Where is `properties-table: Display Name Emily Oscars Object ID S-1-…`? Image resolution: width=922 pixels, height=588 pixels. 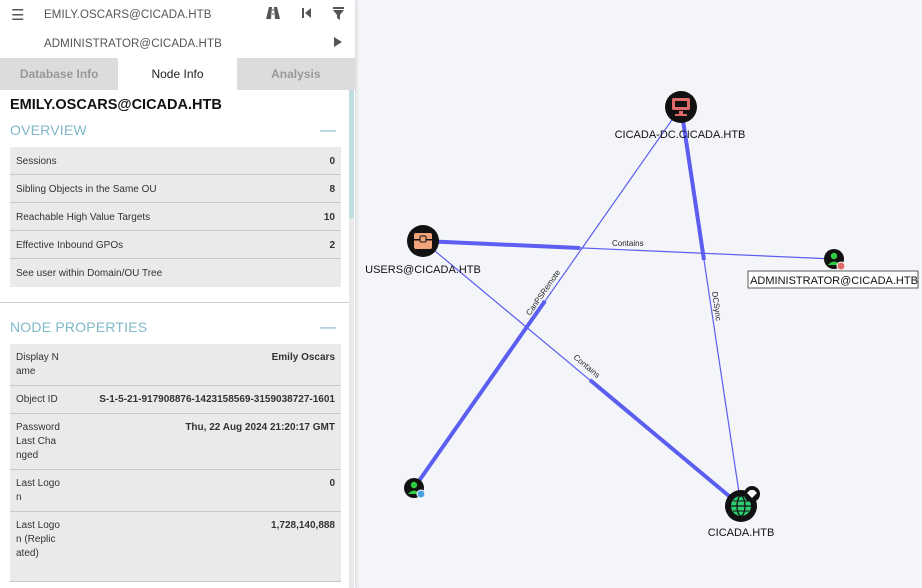
properties-table: Display Name Emily Oscars Object ID S-1-… is located at coordinates (175, 463).